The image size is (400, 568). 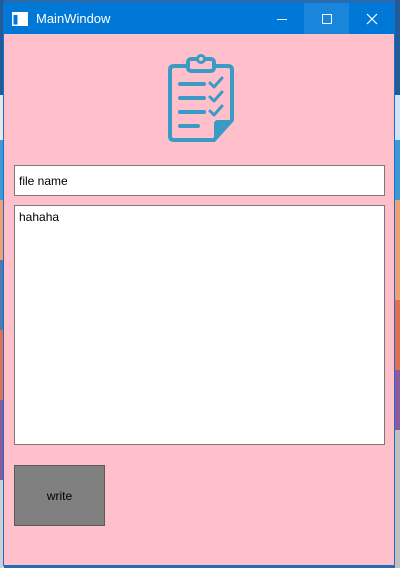 I want to click on maximize-icon, so click(x=326, y=18).